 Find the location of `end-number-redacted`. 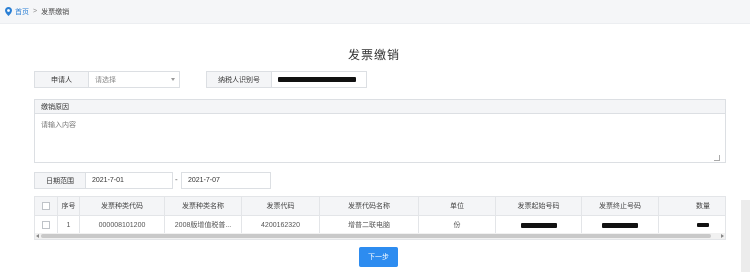

end-number-redacted is located at coordinates (620, 225).